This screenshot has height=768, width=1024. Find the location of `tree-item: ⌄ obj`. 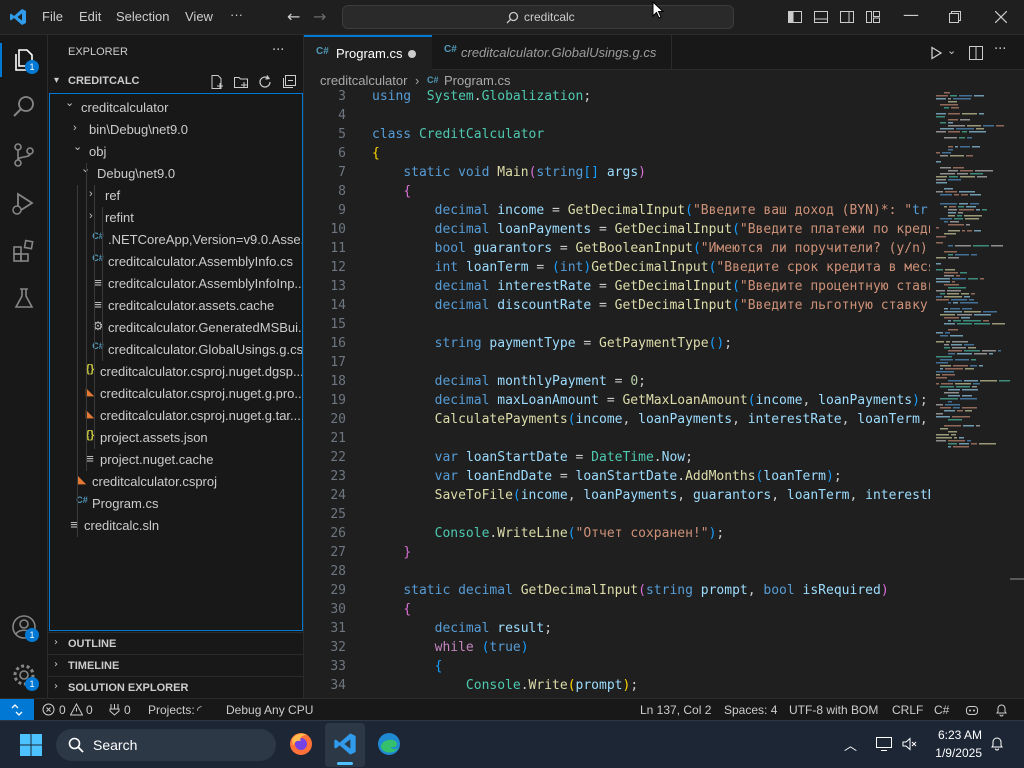

tree-item: ⌄ obj is located at coordinates (176, 152).